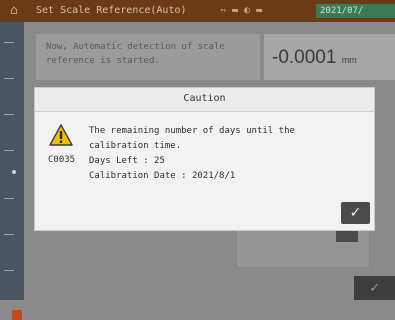 This screenshot has width=395, height=320. I want to click on measured-value: -0.0001 mm, so click(333, 58).